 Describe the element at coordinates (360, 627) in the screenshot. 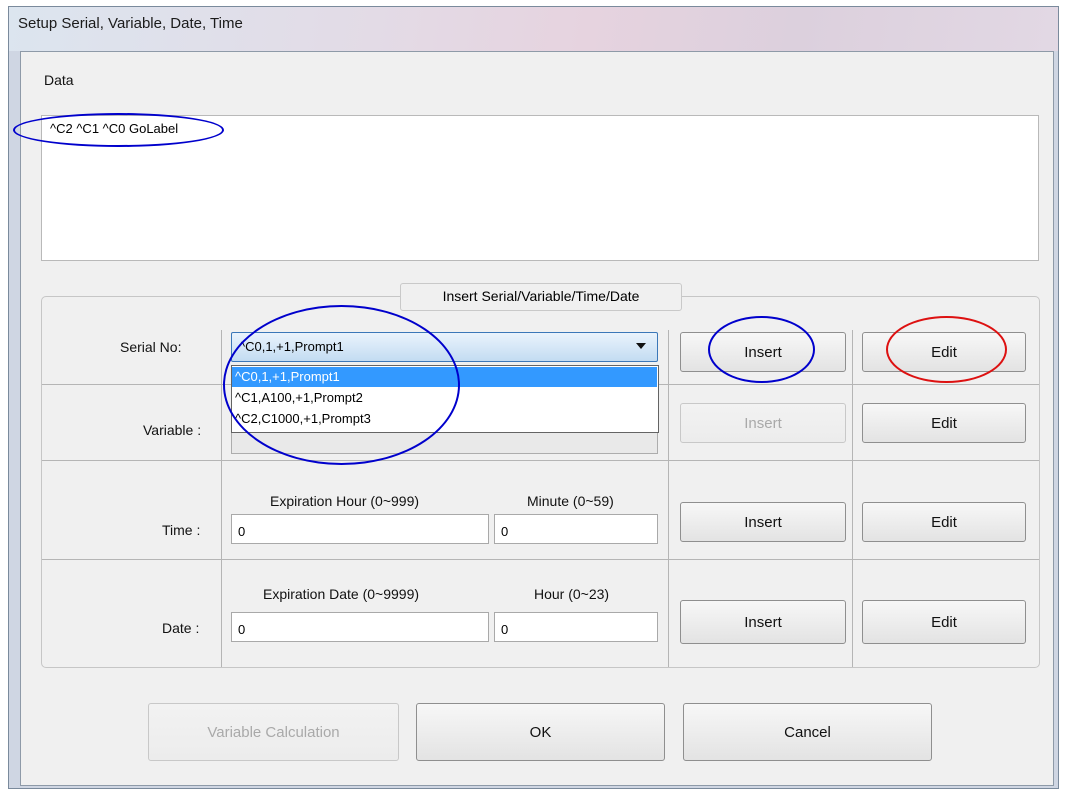

I see `expiration-date-input: 0` at that location.